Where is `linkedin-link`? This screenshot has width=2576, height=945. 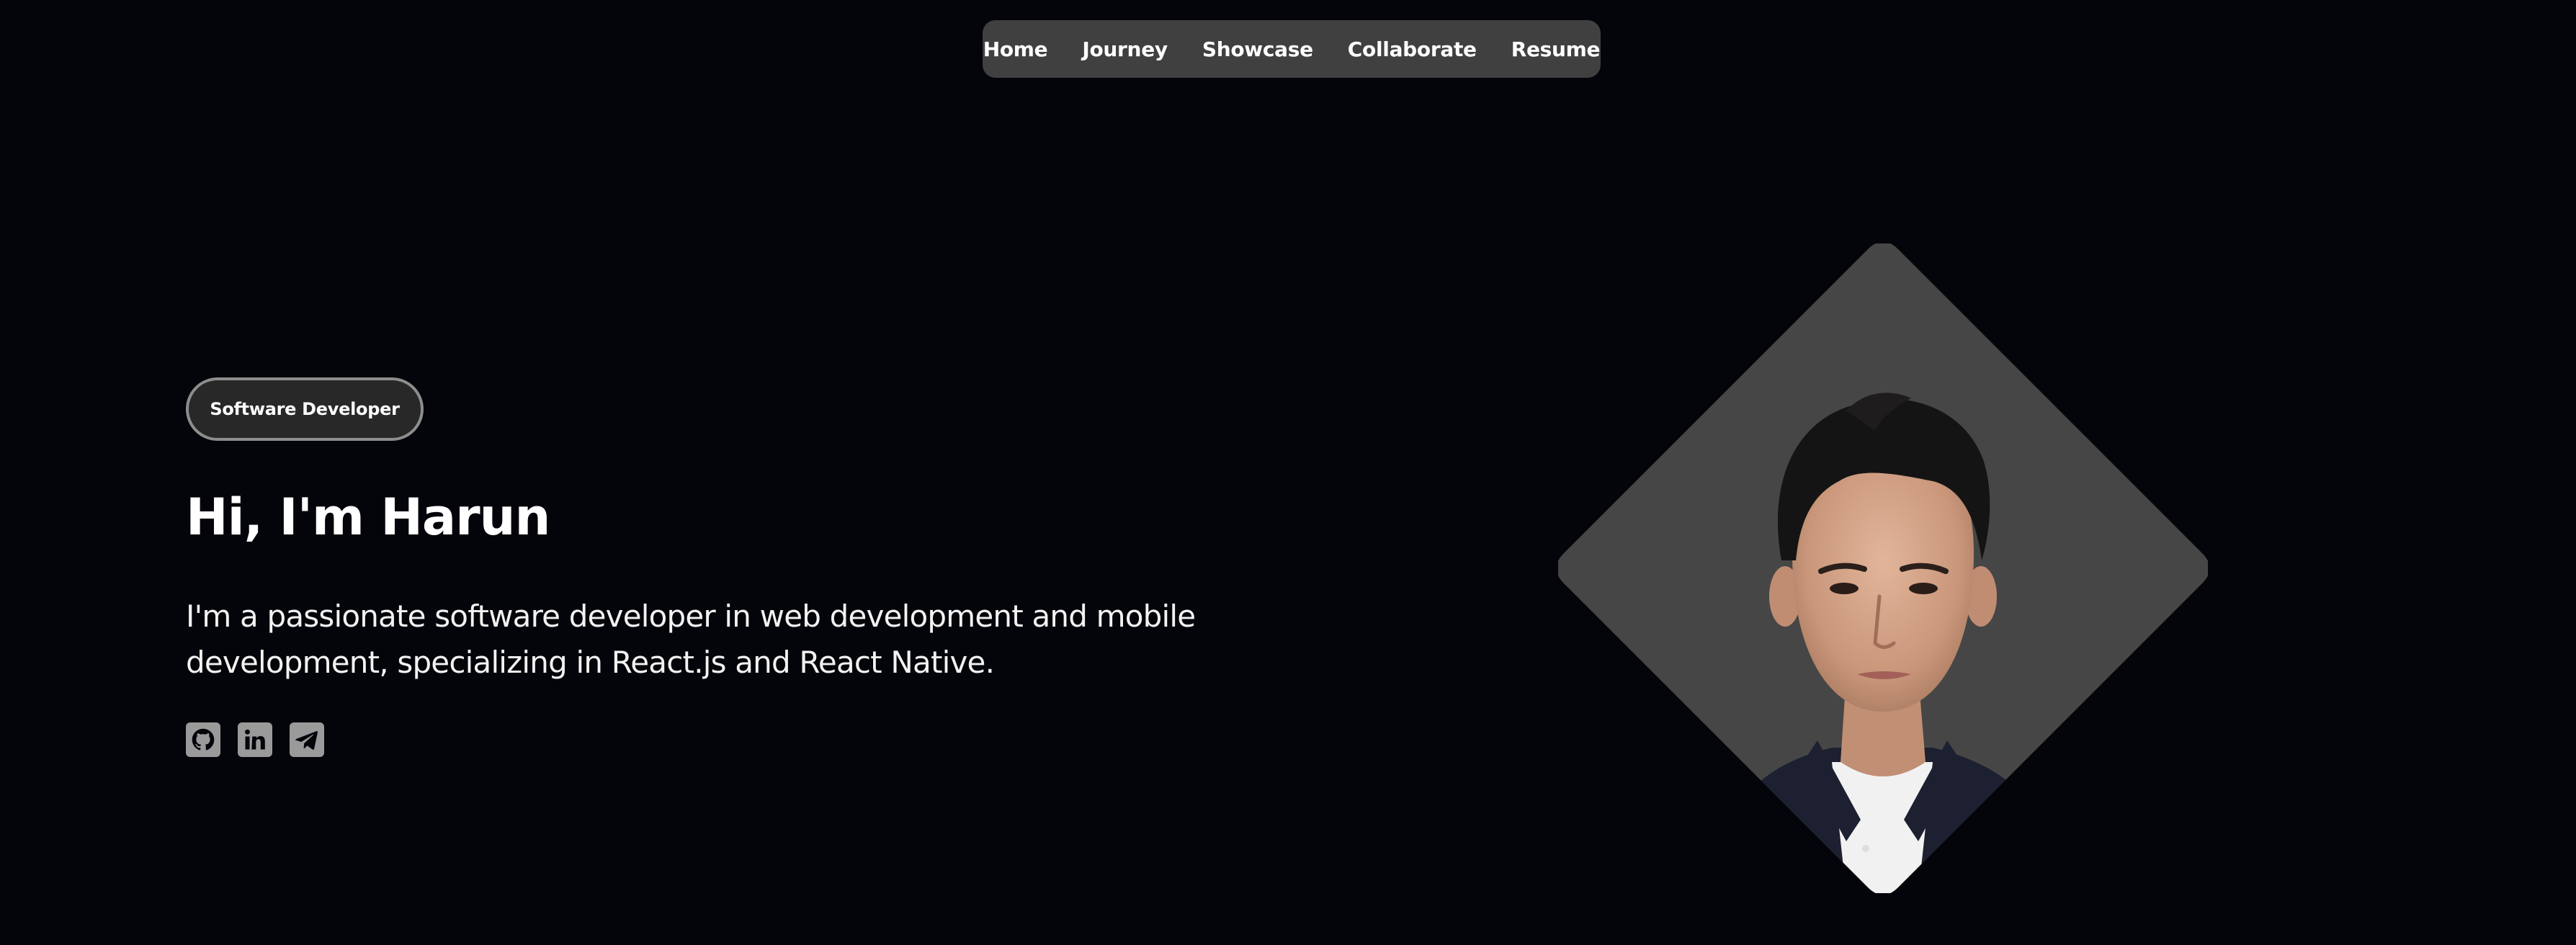
linkedin-link is located at coordinates (255, 740).